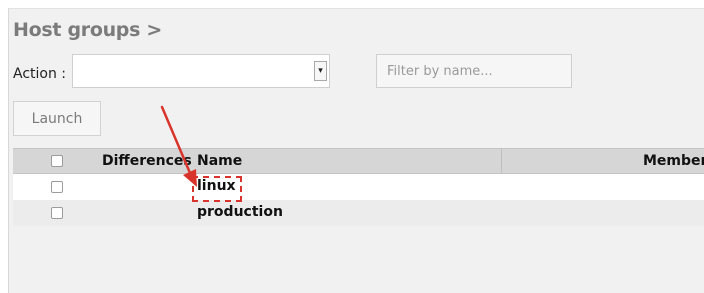  I want to click on dropdown-arrow-icon: ▾, so click(320, 71).